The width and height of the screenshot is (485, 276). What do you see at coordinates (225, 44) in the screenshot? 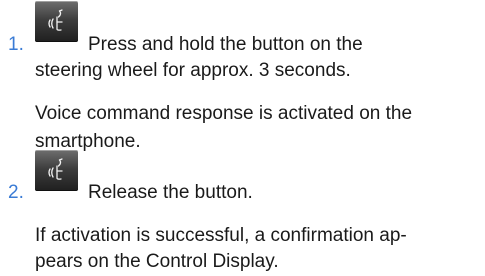
I see `instruction-line: Press and hold the button on the` at bounding box center [225, 44].